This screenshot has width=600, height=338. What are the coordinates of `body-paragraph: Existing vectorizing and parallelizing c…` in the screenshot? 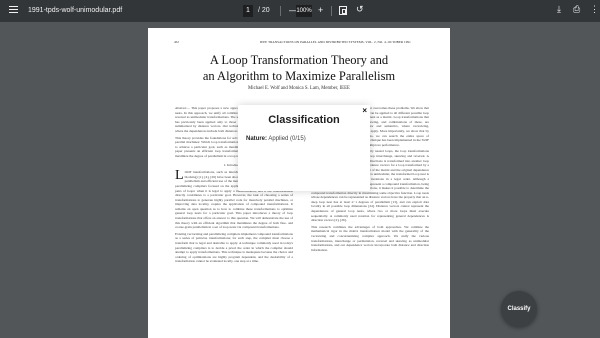 It's located at (234, 247).